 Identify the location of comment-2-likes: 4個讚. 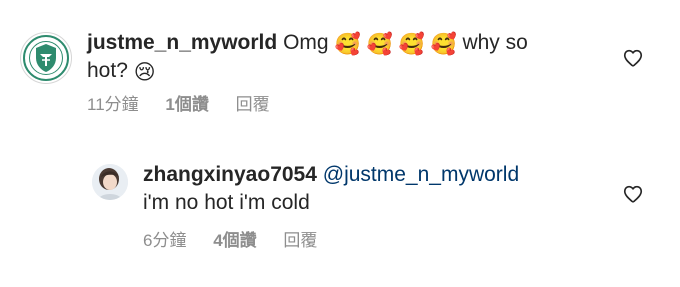
(234, 241).